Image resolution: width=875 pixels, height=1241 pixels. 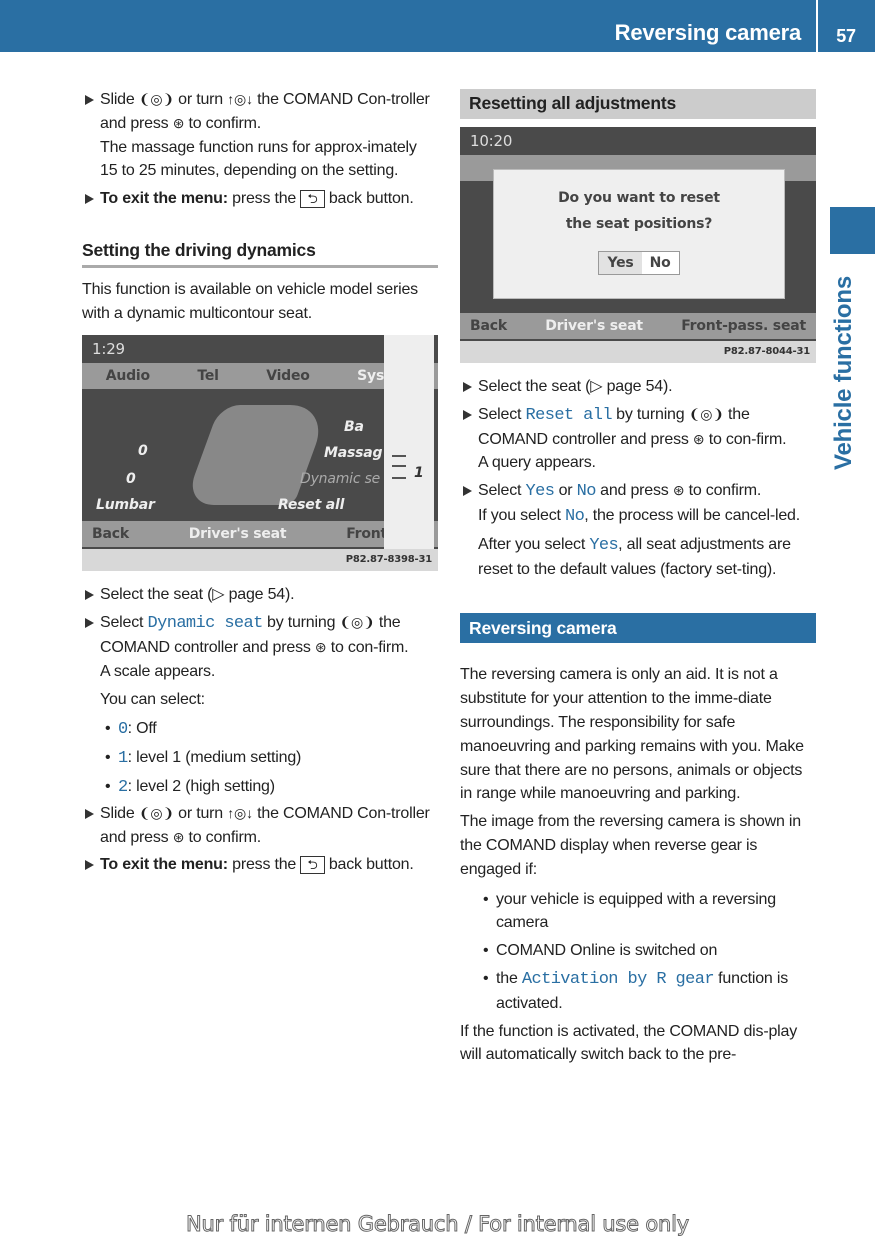 What do you see at coordinates (618, 979) in the screenshot?
I see `display-menu-term: Activation by R gear` at bounding box center [618, 979].